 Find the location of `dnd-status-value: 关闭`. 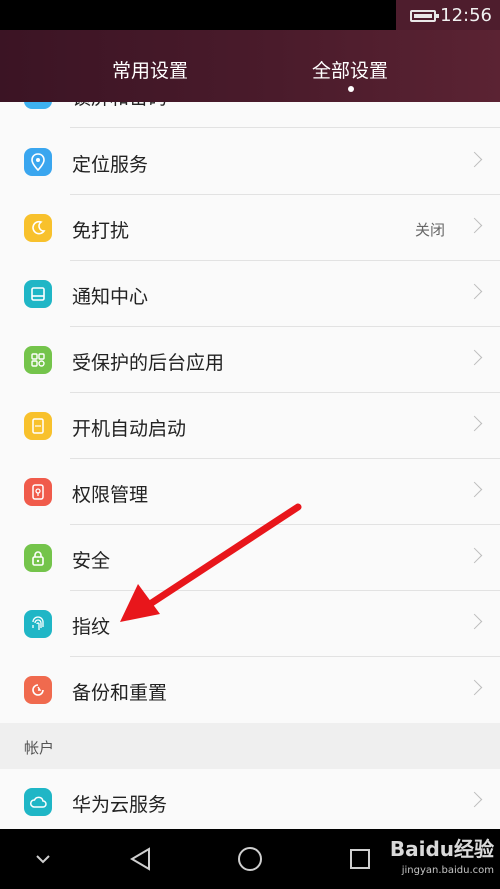

dnd-status-value: 关闭 is located at coordinates (429, 230).